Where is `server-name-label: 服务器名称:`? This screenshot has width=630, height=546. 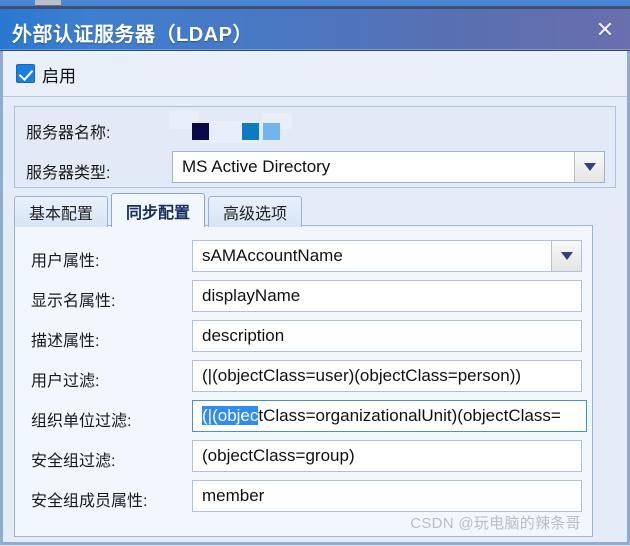 server-name-label: 服务器名称: is located at coordinates (68, 133).